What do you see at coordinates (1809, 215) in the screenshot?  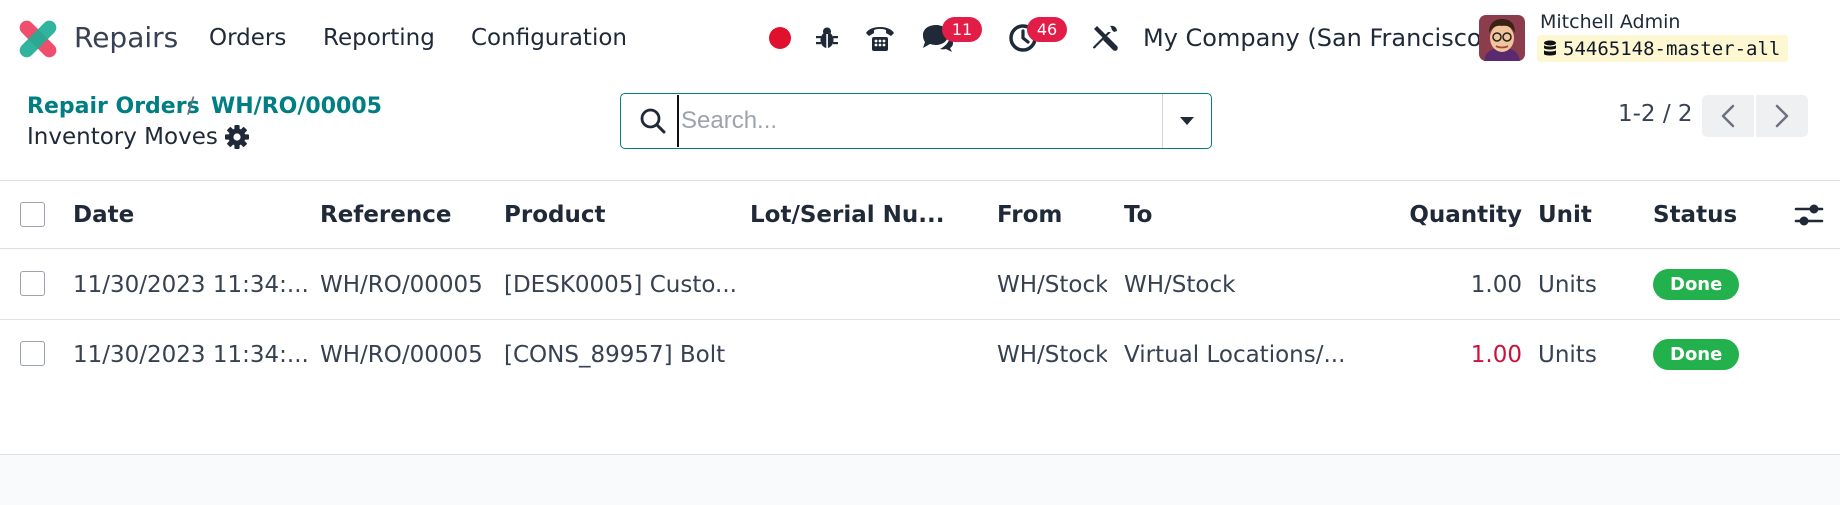 I see `optional-columns-icon` at bounding box center [1809, 215].